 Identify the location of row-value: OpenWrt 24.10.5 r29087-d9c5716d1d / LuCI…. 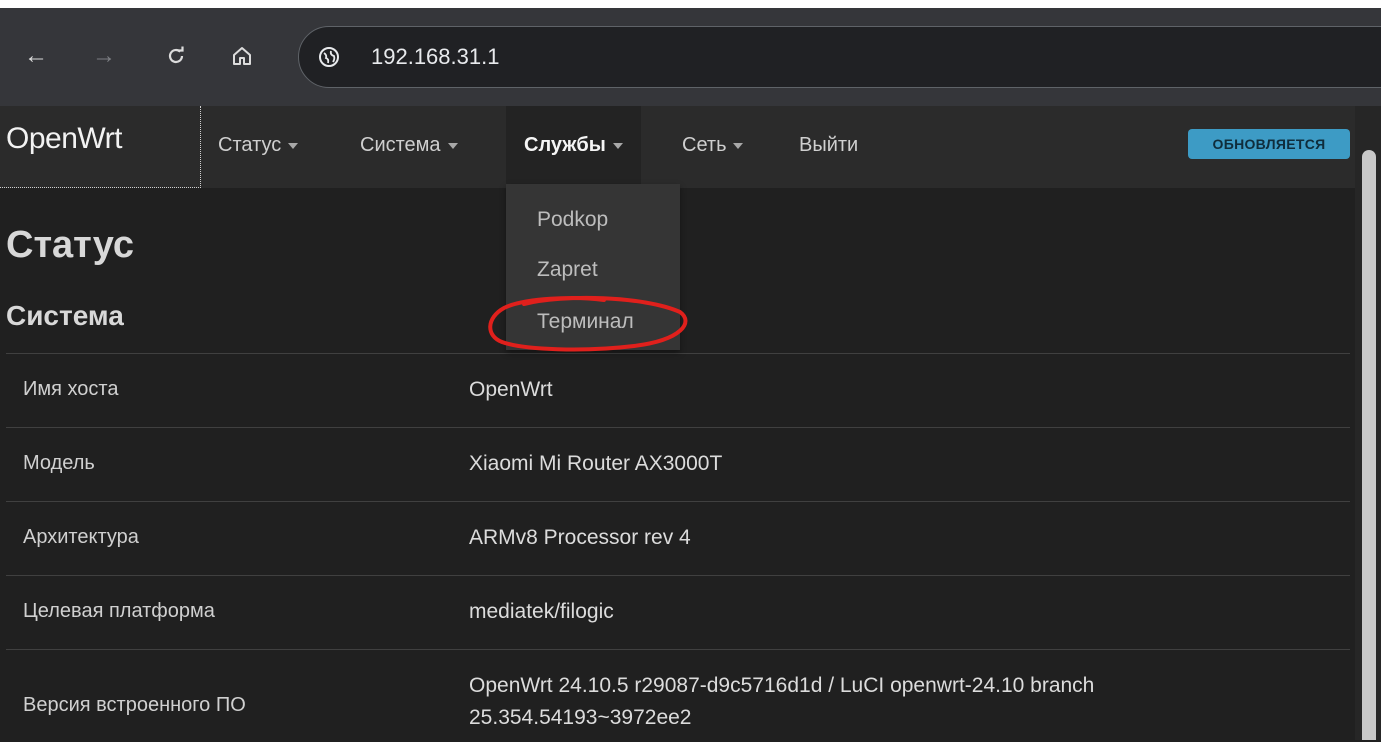
(781, 702).